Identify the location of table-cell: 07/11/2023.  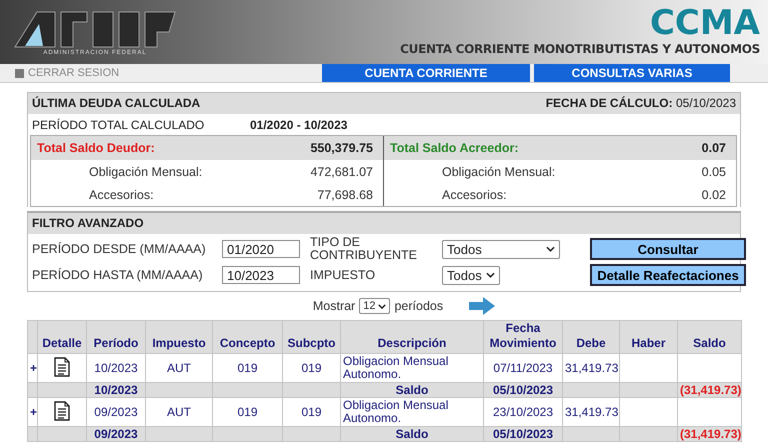
(523, 368).